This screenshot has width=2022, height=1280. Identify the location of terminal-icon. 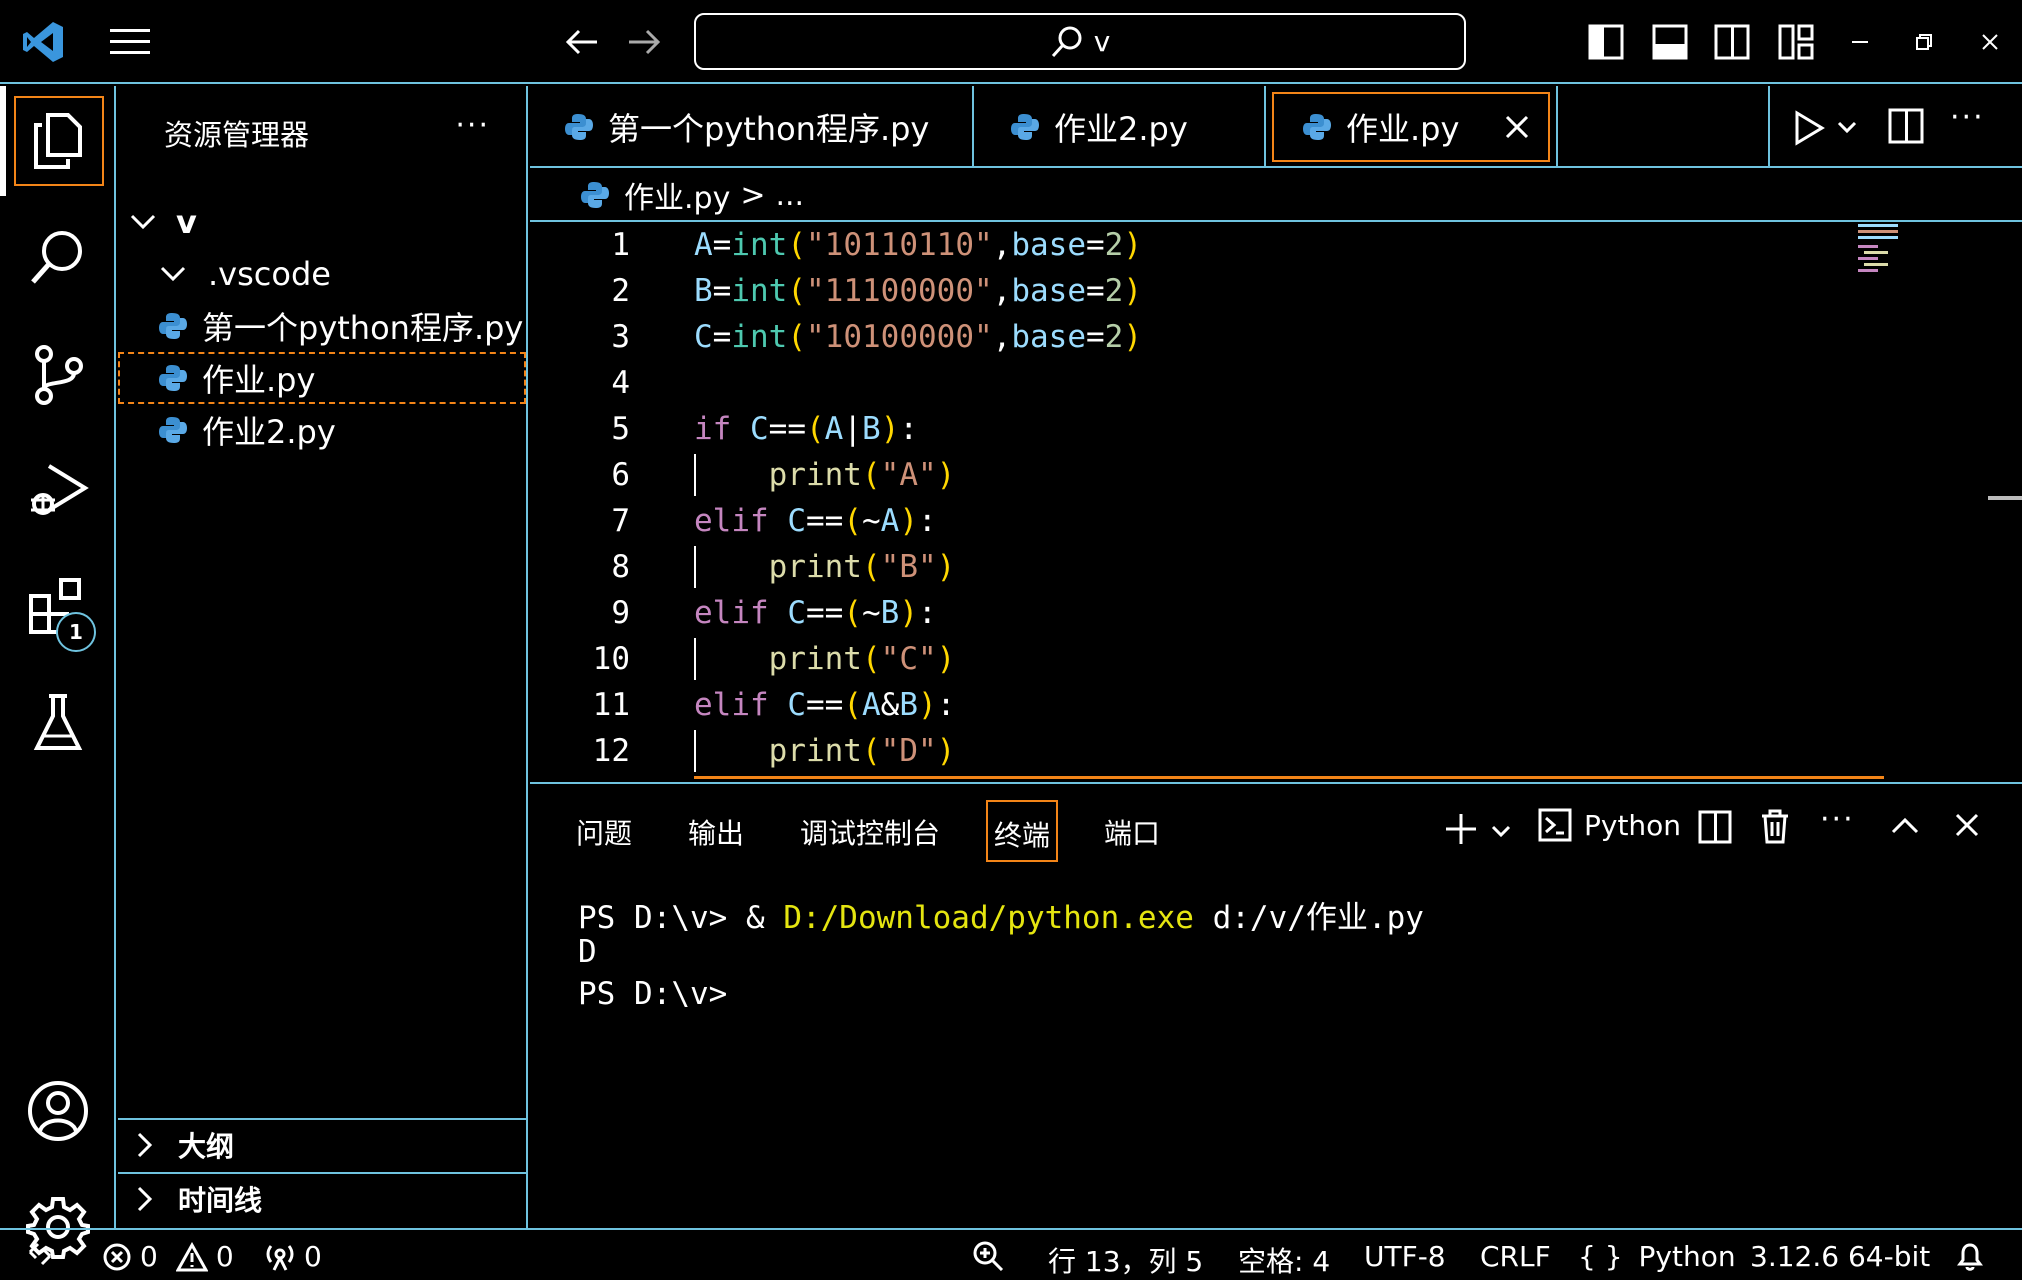
(1555, 825).